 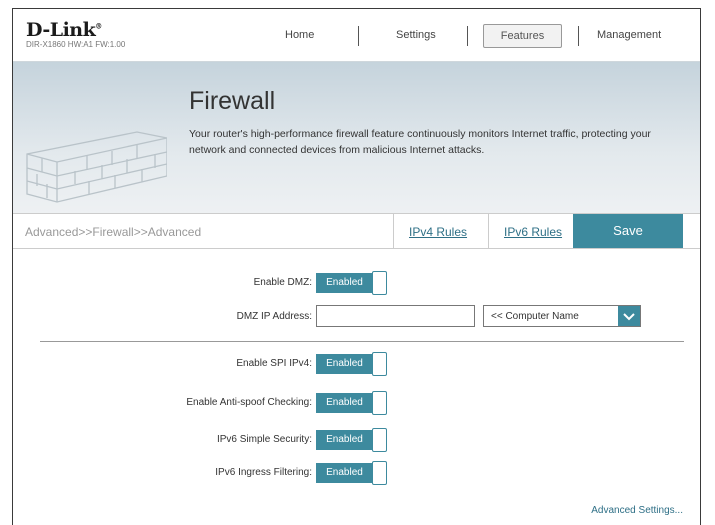 I want to click on nav-management: Management, so click(x=629, y=35).